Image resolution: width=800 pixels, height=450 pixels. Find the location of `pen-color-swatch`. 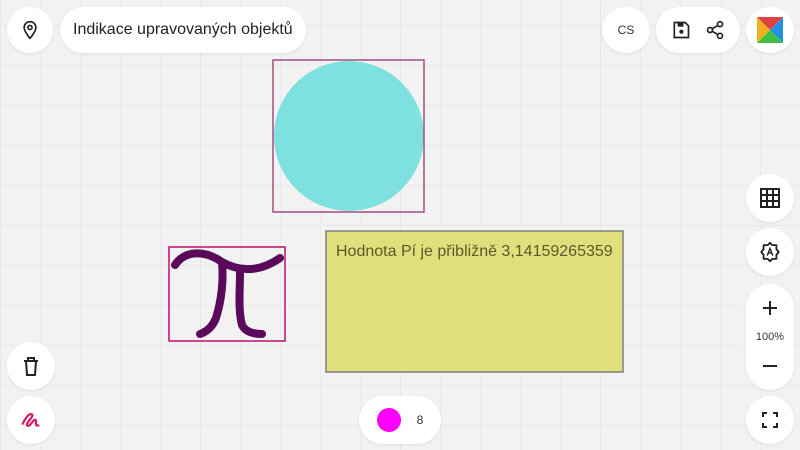

pen-color-swatch is located at coordinates (388, 420).